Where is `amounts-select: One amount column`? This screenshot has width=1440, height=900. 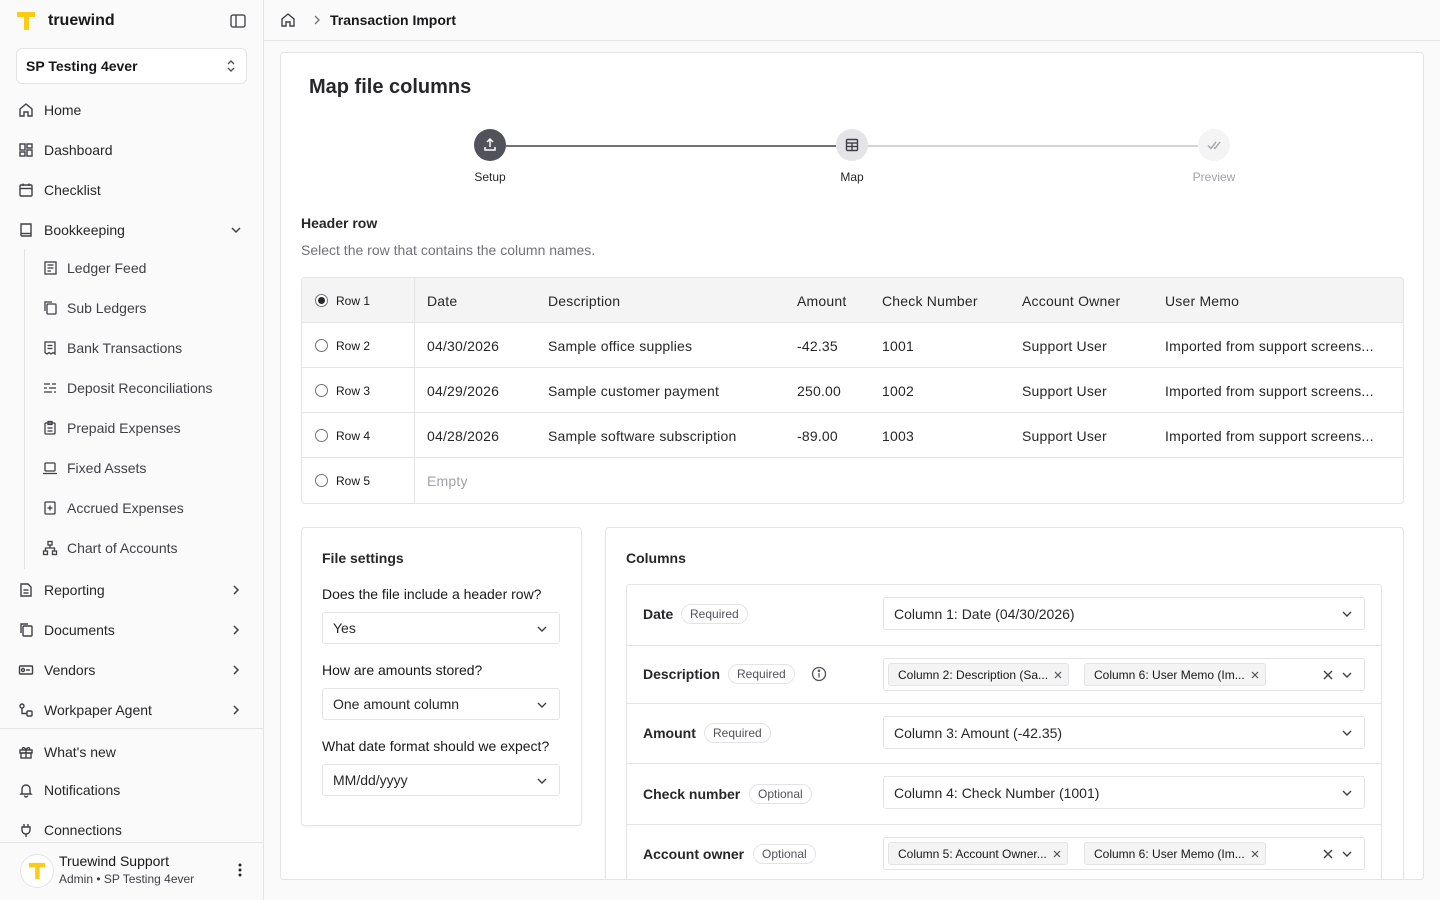 amounts-select: One amount column is located at coordinates (441, 704).